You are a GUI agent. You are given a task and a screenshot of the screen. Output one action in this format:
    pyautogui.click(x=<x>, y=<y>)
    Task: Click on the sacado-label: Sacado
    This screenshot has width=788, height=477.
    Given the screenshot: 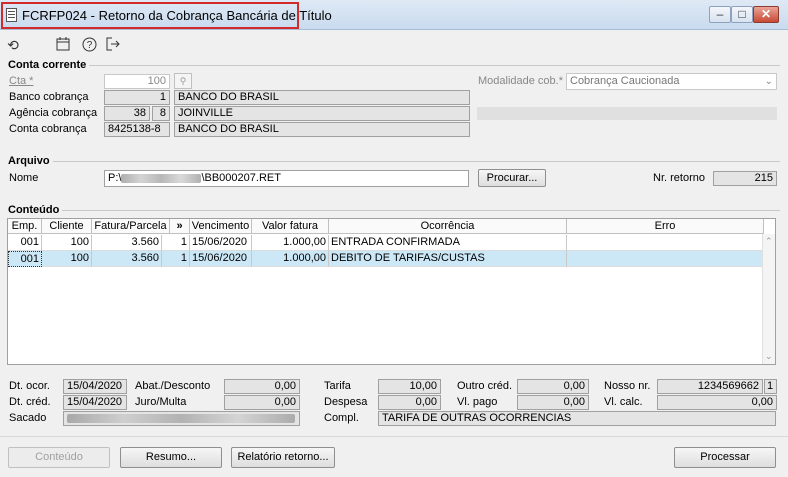 What is the action you would take?
    pyautogui.click(x=28, y=418)
    